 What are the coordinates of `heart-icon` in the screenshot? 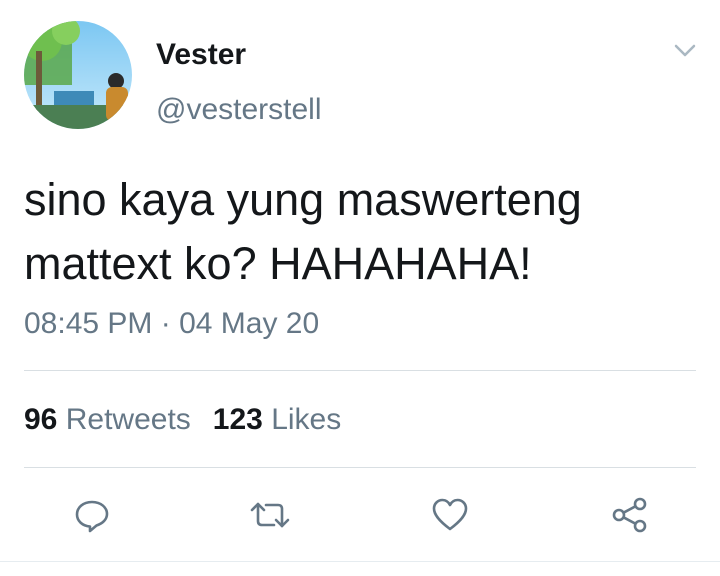 It's located at (450, 514).